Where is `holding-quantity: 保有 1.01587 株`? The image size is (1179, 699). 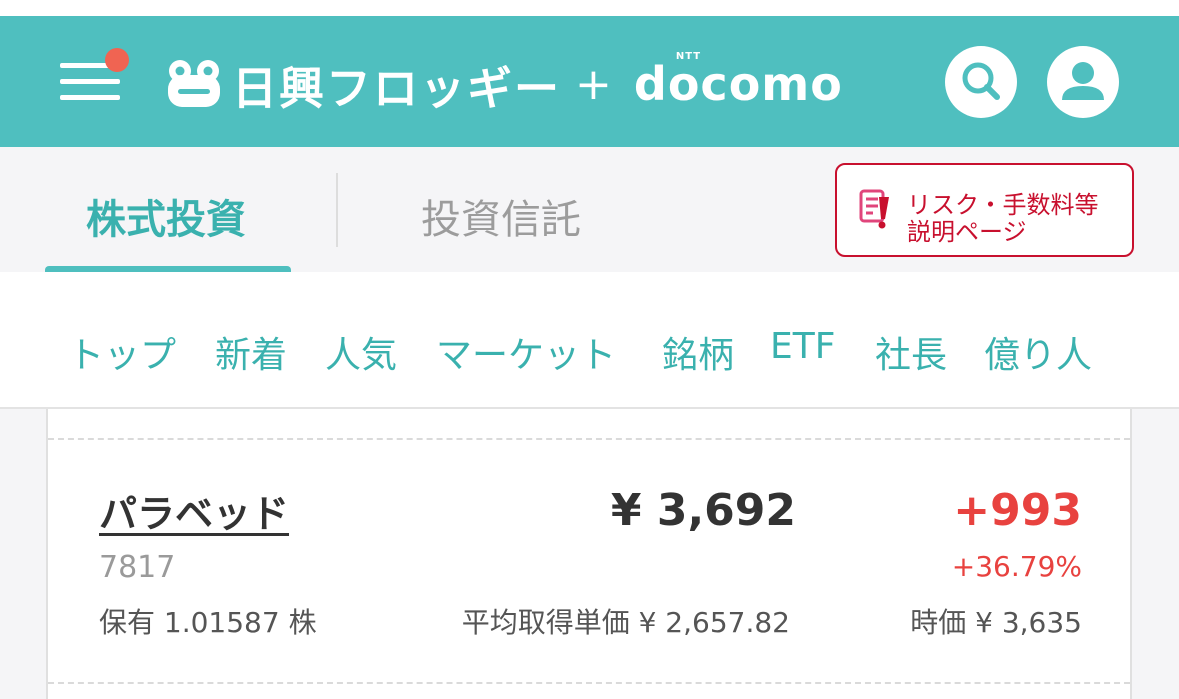
holding-quantity: 保有 1.01587 株 is located at coordinates (208, 622).